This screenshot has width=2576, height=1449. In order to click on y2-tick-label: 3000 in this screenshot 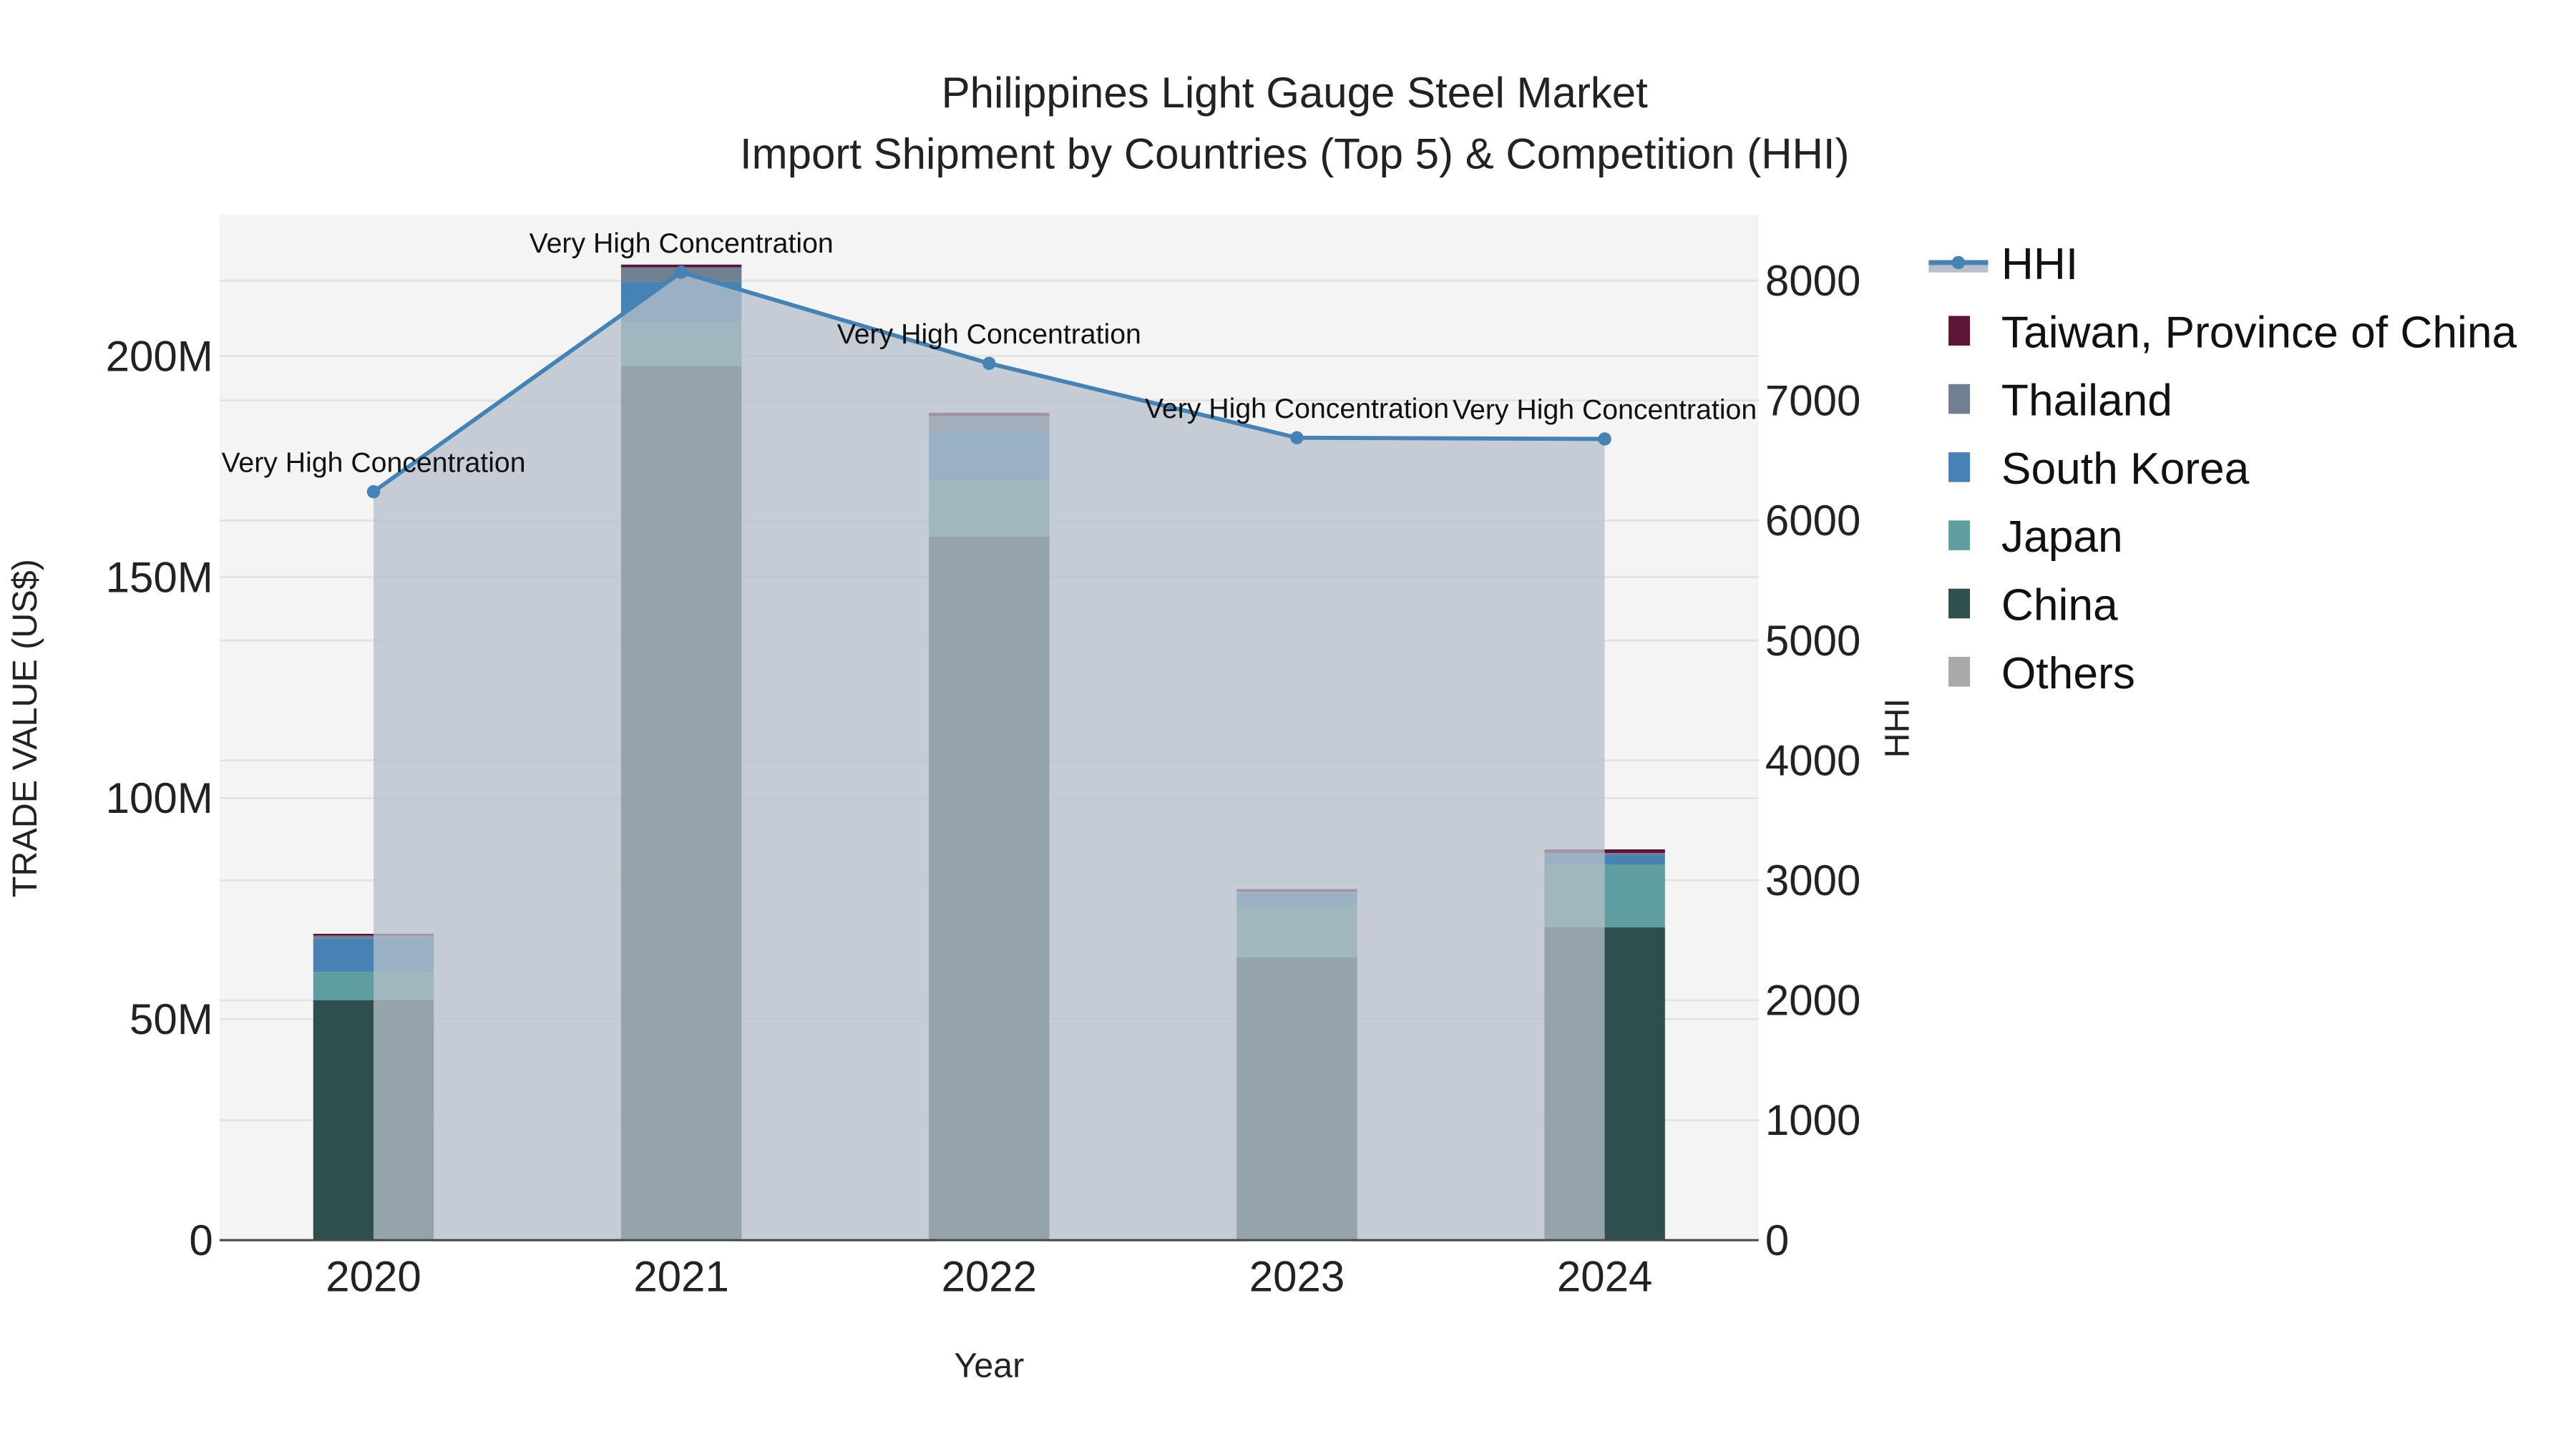, I will do `click(1813, 880)`.